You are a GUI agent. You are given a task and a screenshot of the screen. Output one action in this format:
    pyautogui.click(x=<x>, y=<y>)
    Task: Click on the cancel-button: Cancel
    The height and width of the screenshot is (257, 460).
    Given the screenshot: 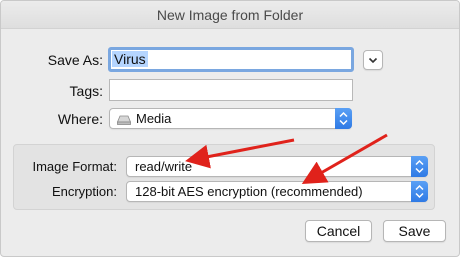 What is the action you would take?
    pyautogui.click(x=338, y=231)
    